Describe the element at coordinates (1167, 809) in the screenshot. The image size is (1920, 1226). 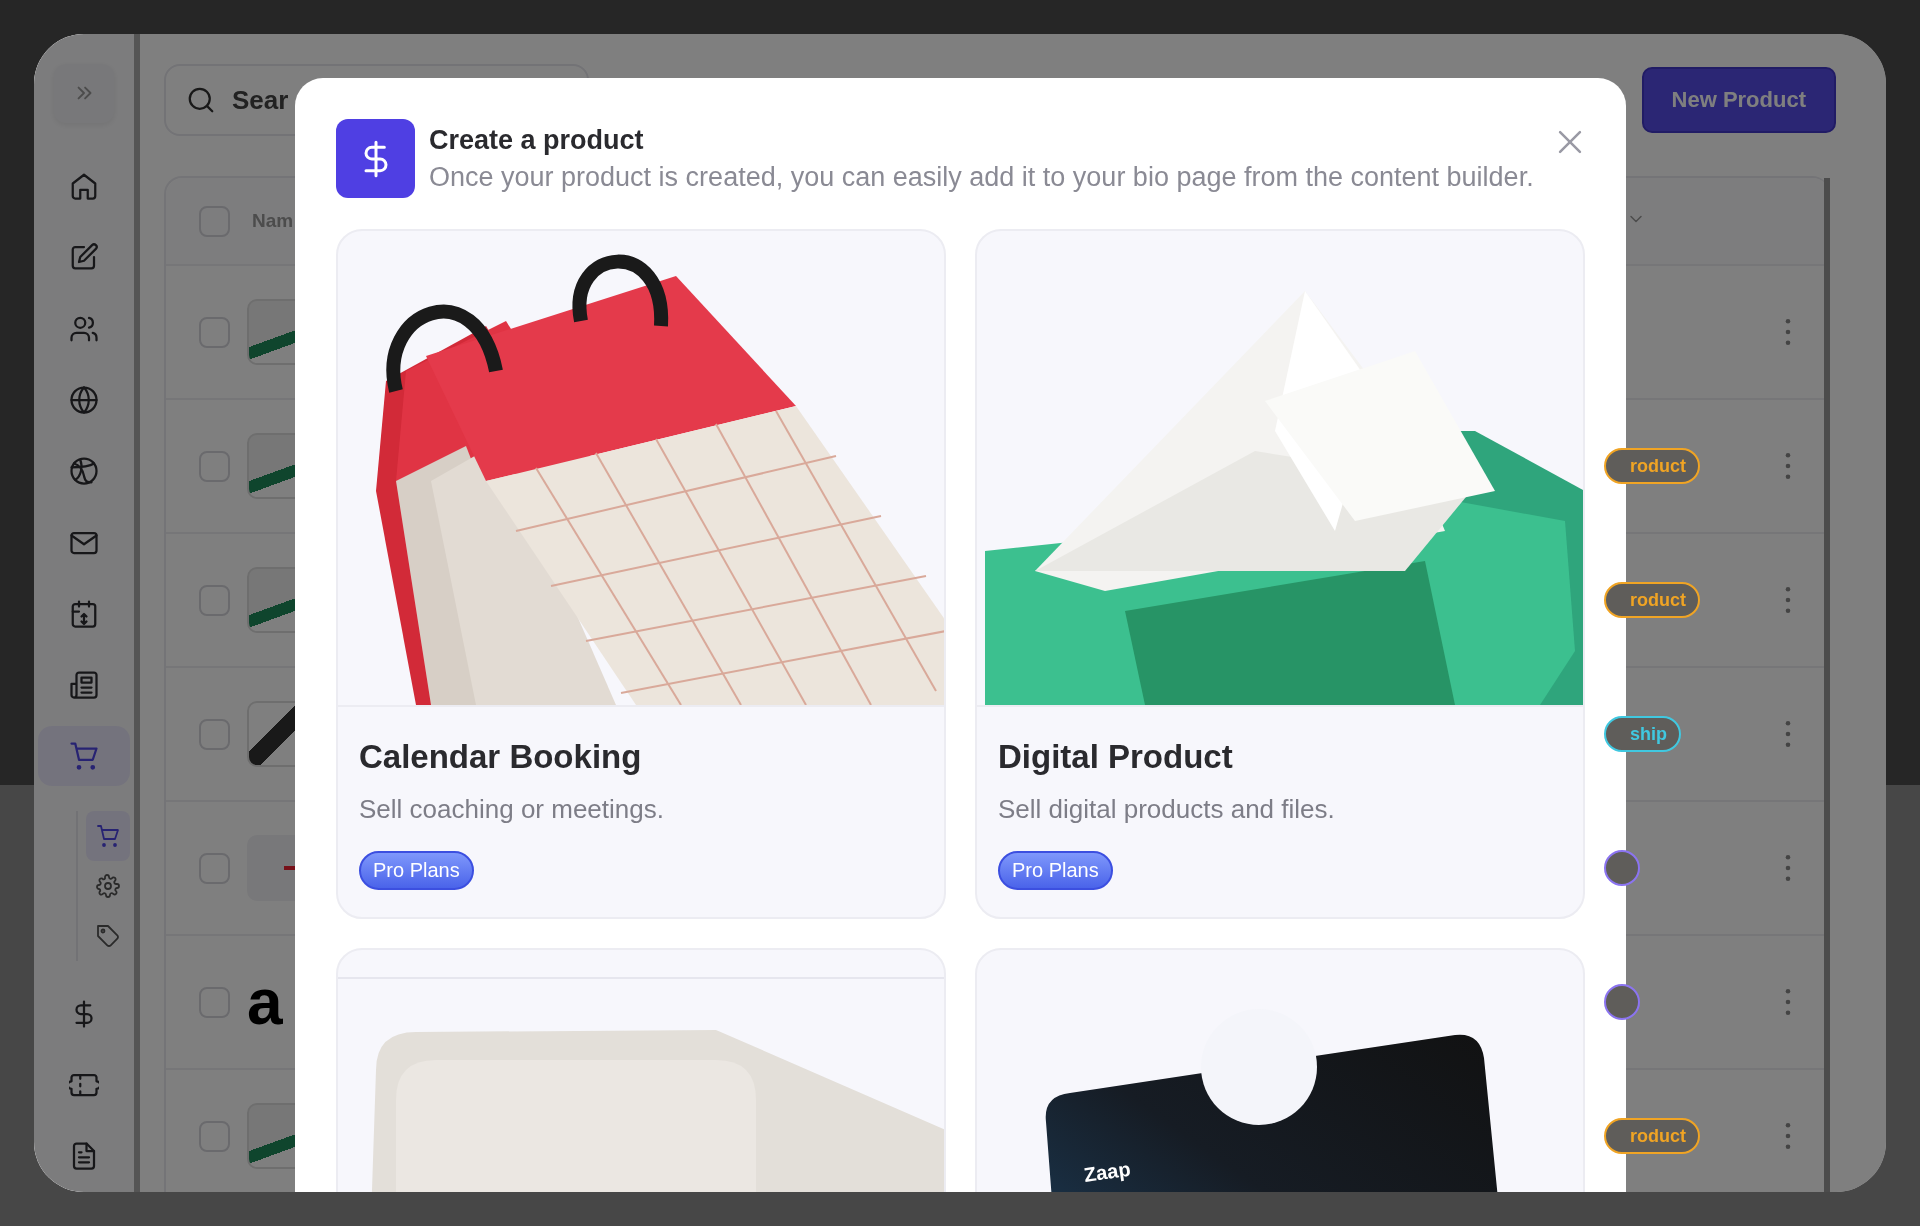
I see `card-description: Sell digital products and files.` at that location.